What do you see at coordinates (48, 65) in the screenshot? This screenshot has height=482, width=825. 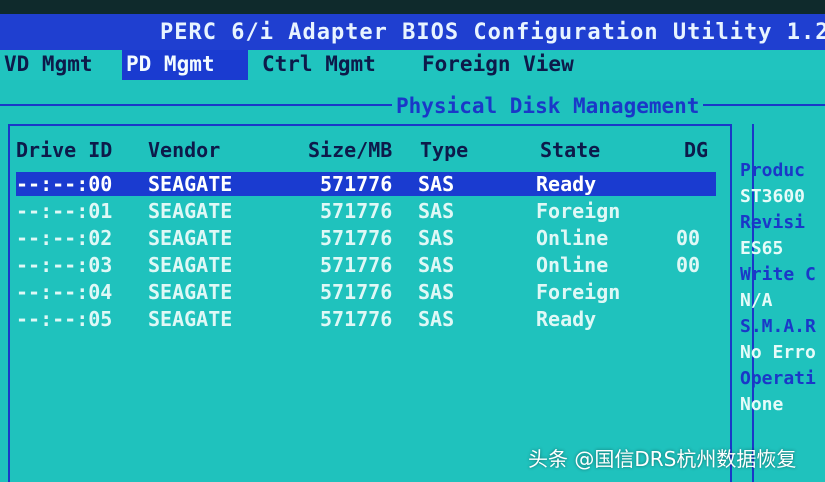 I see `tab-vd-mgmt: VD Mgmt` at bounding box center [48, 65].